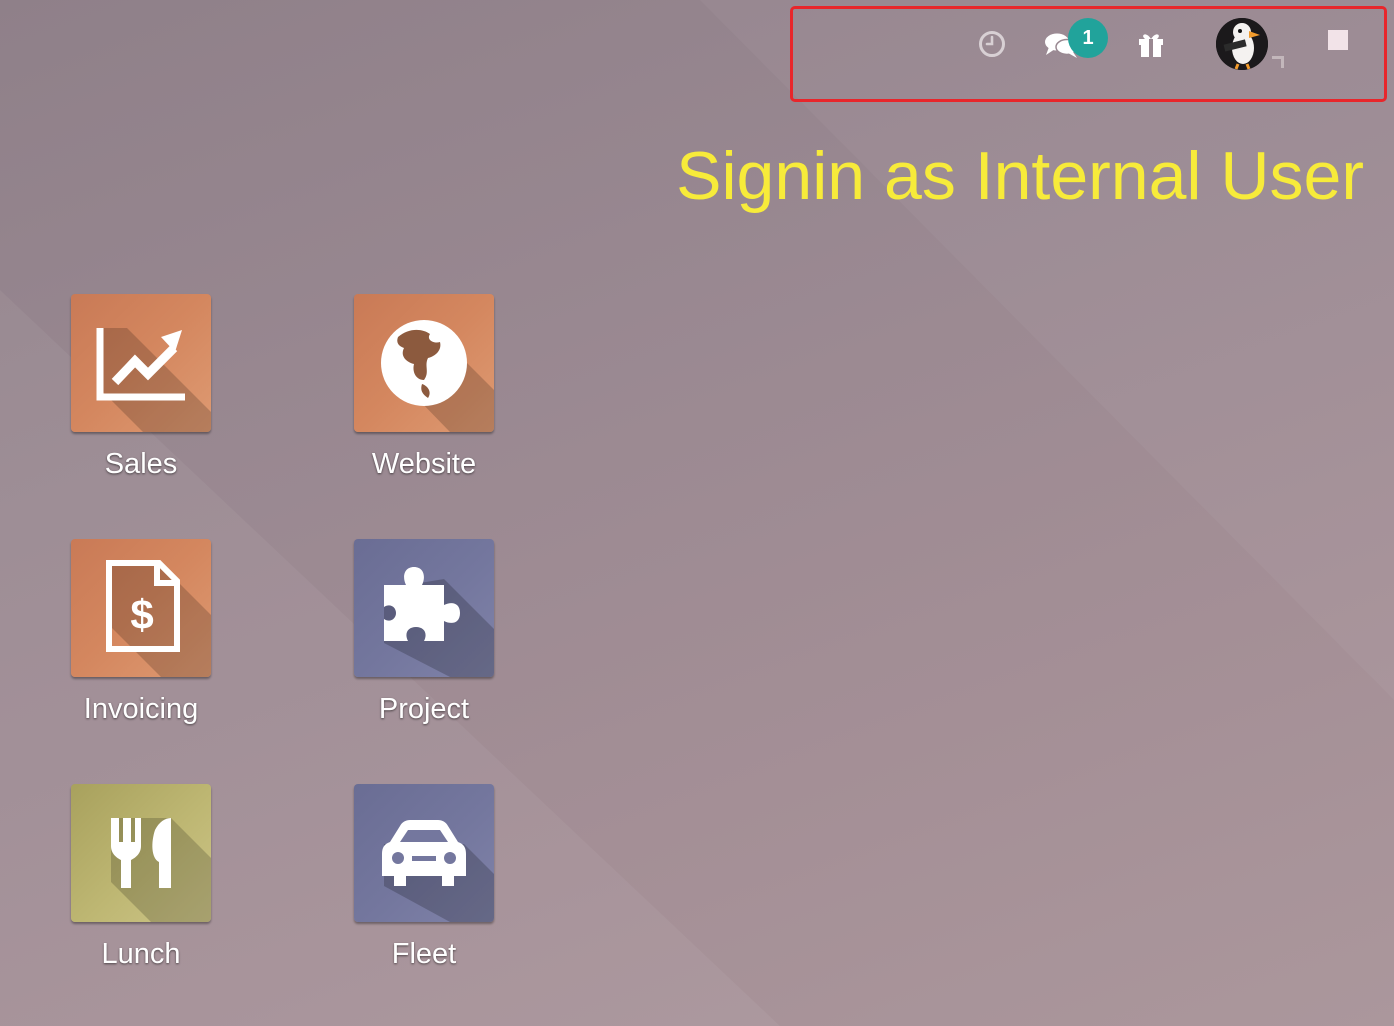 Image resolution: width=1394 pixels, height=1026 pixels. I want to click on invoice-dollar-icon: $, so click(158, 618).